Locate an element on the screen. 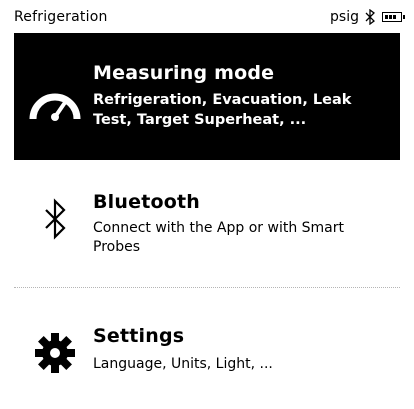 This screenshot has width=414, height=409. gear-icon is located at coordinates (55, 353).